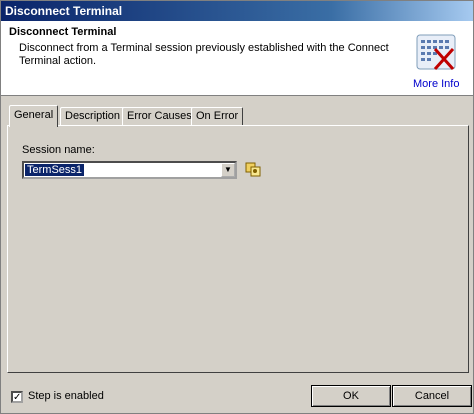  Describe the element at coordinates (228, 170) in the screenshot. I see `dropdown-arrow-icon: ▼` at that location.